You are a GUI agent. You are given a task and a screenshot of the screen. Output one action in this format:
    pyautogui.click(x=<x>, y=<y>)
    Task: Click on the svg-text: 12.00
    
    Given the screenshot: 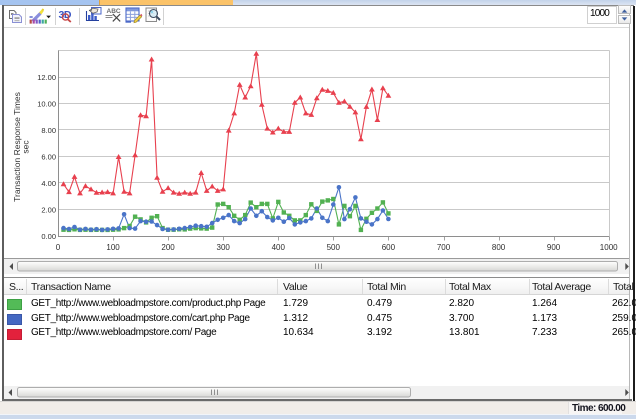 What is the action you would take?
    pyautogui.click(x=46, y=77)
    